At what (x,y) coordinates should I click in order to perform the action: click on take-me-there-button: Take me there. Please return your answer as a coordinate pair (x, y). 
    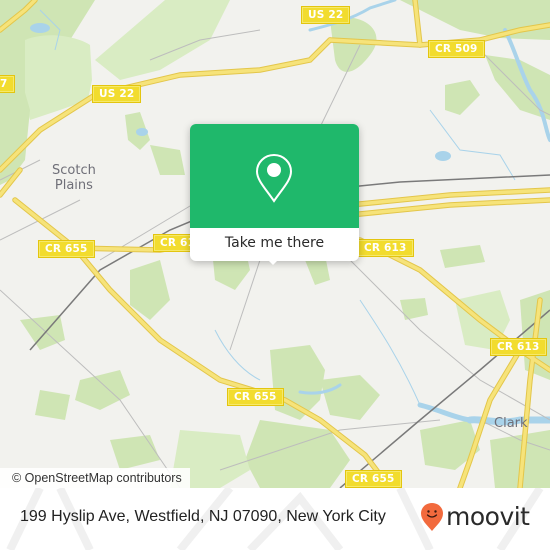
    Looking at the image, I should click on (274, 244).